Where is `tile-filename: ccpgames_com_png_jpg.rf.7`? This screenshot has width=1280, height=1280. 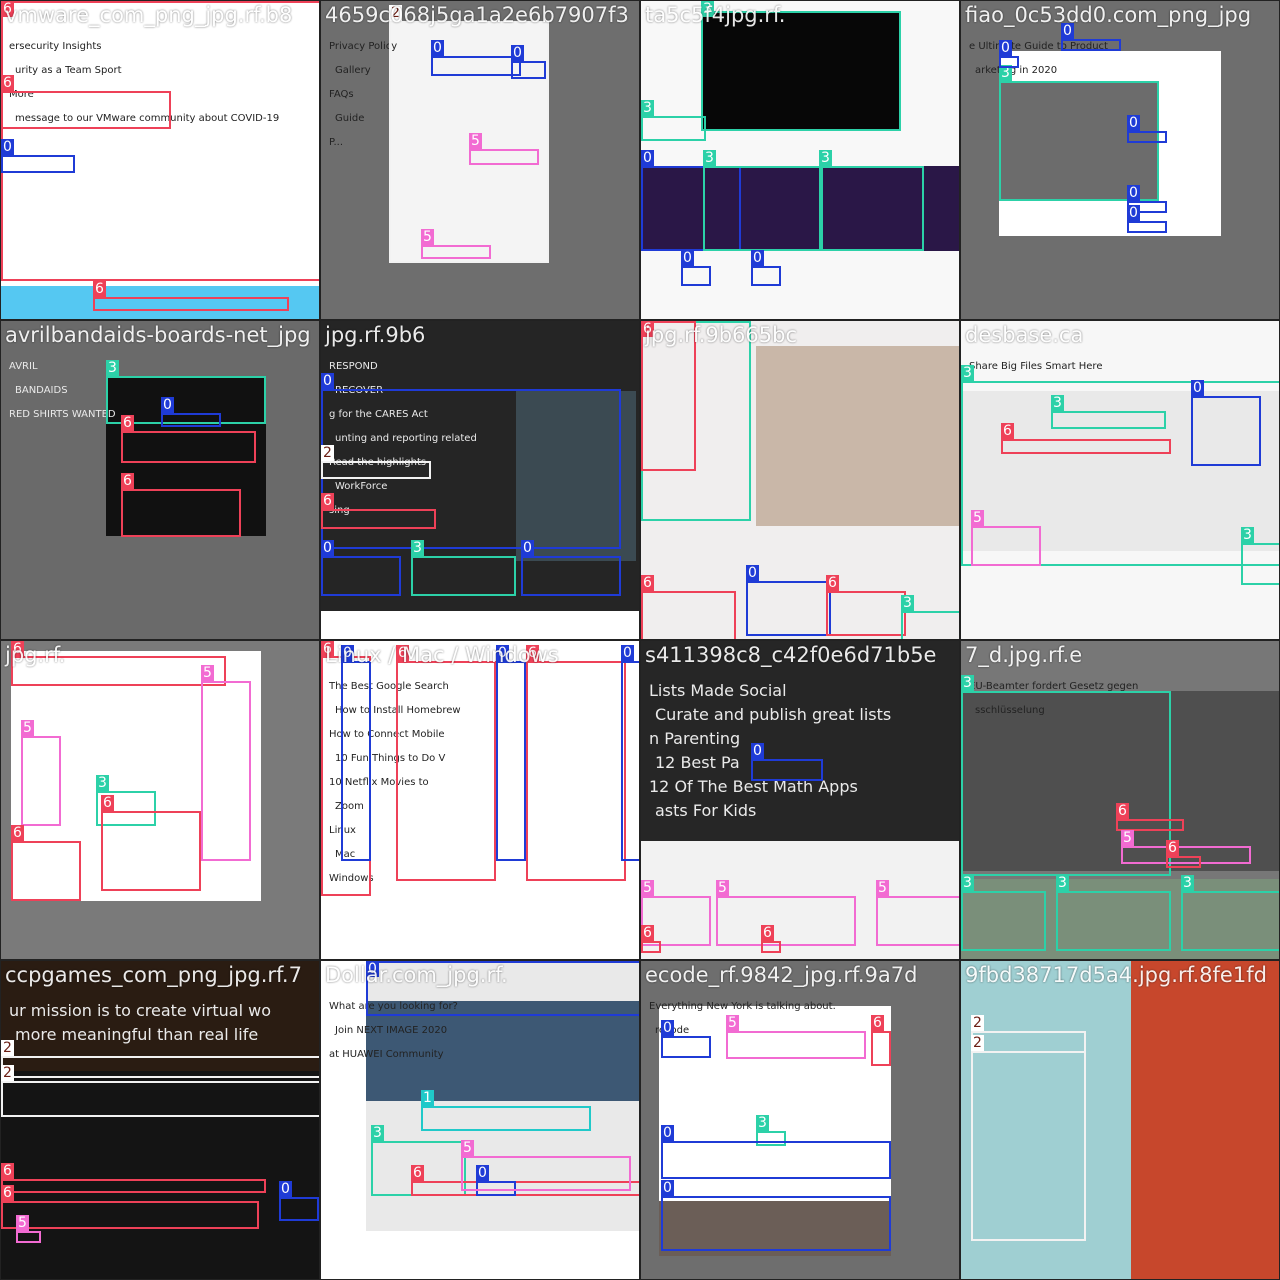 tile-filename: ccpgames_com_png_jpg.rf.7 is located at coordinates (153, 975).